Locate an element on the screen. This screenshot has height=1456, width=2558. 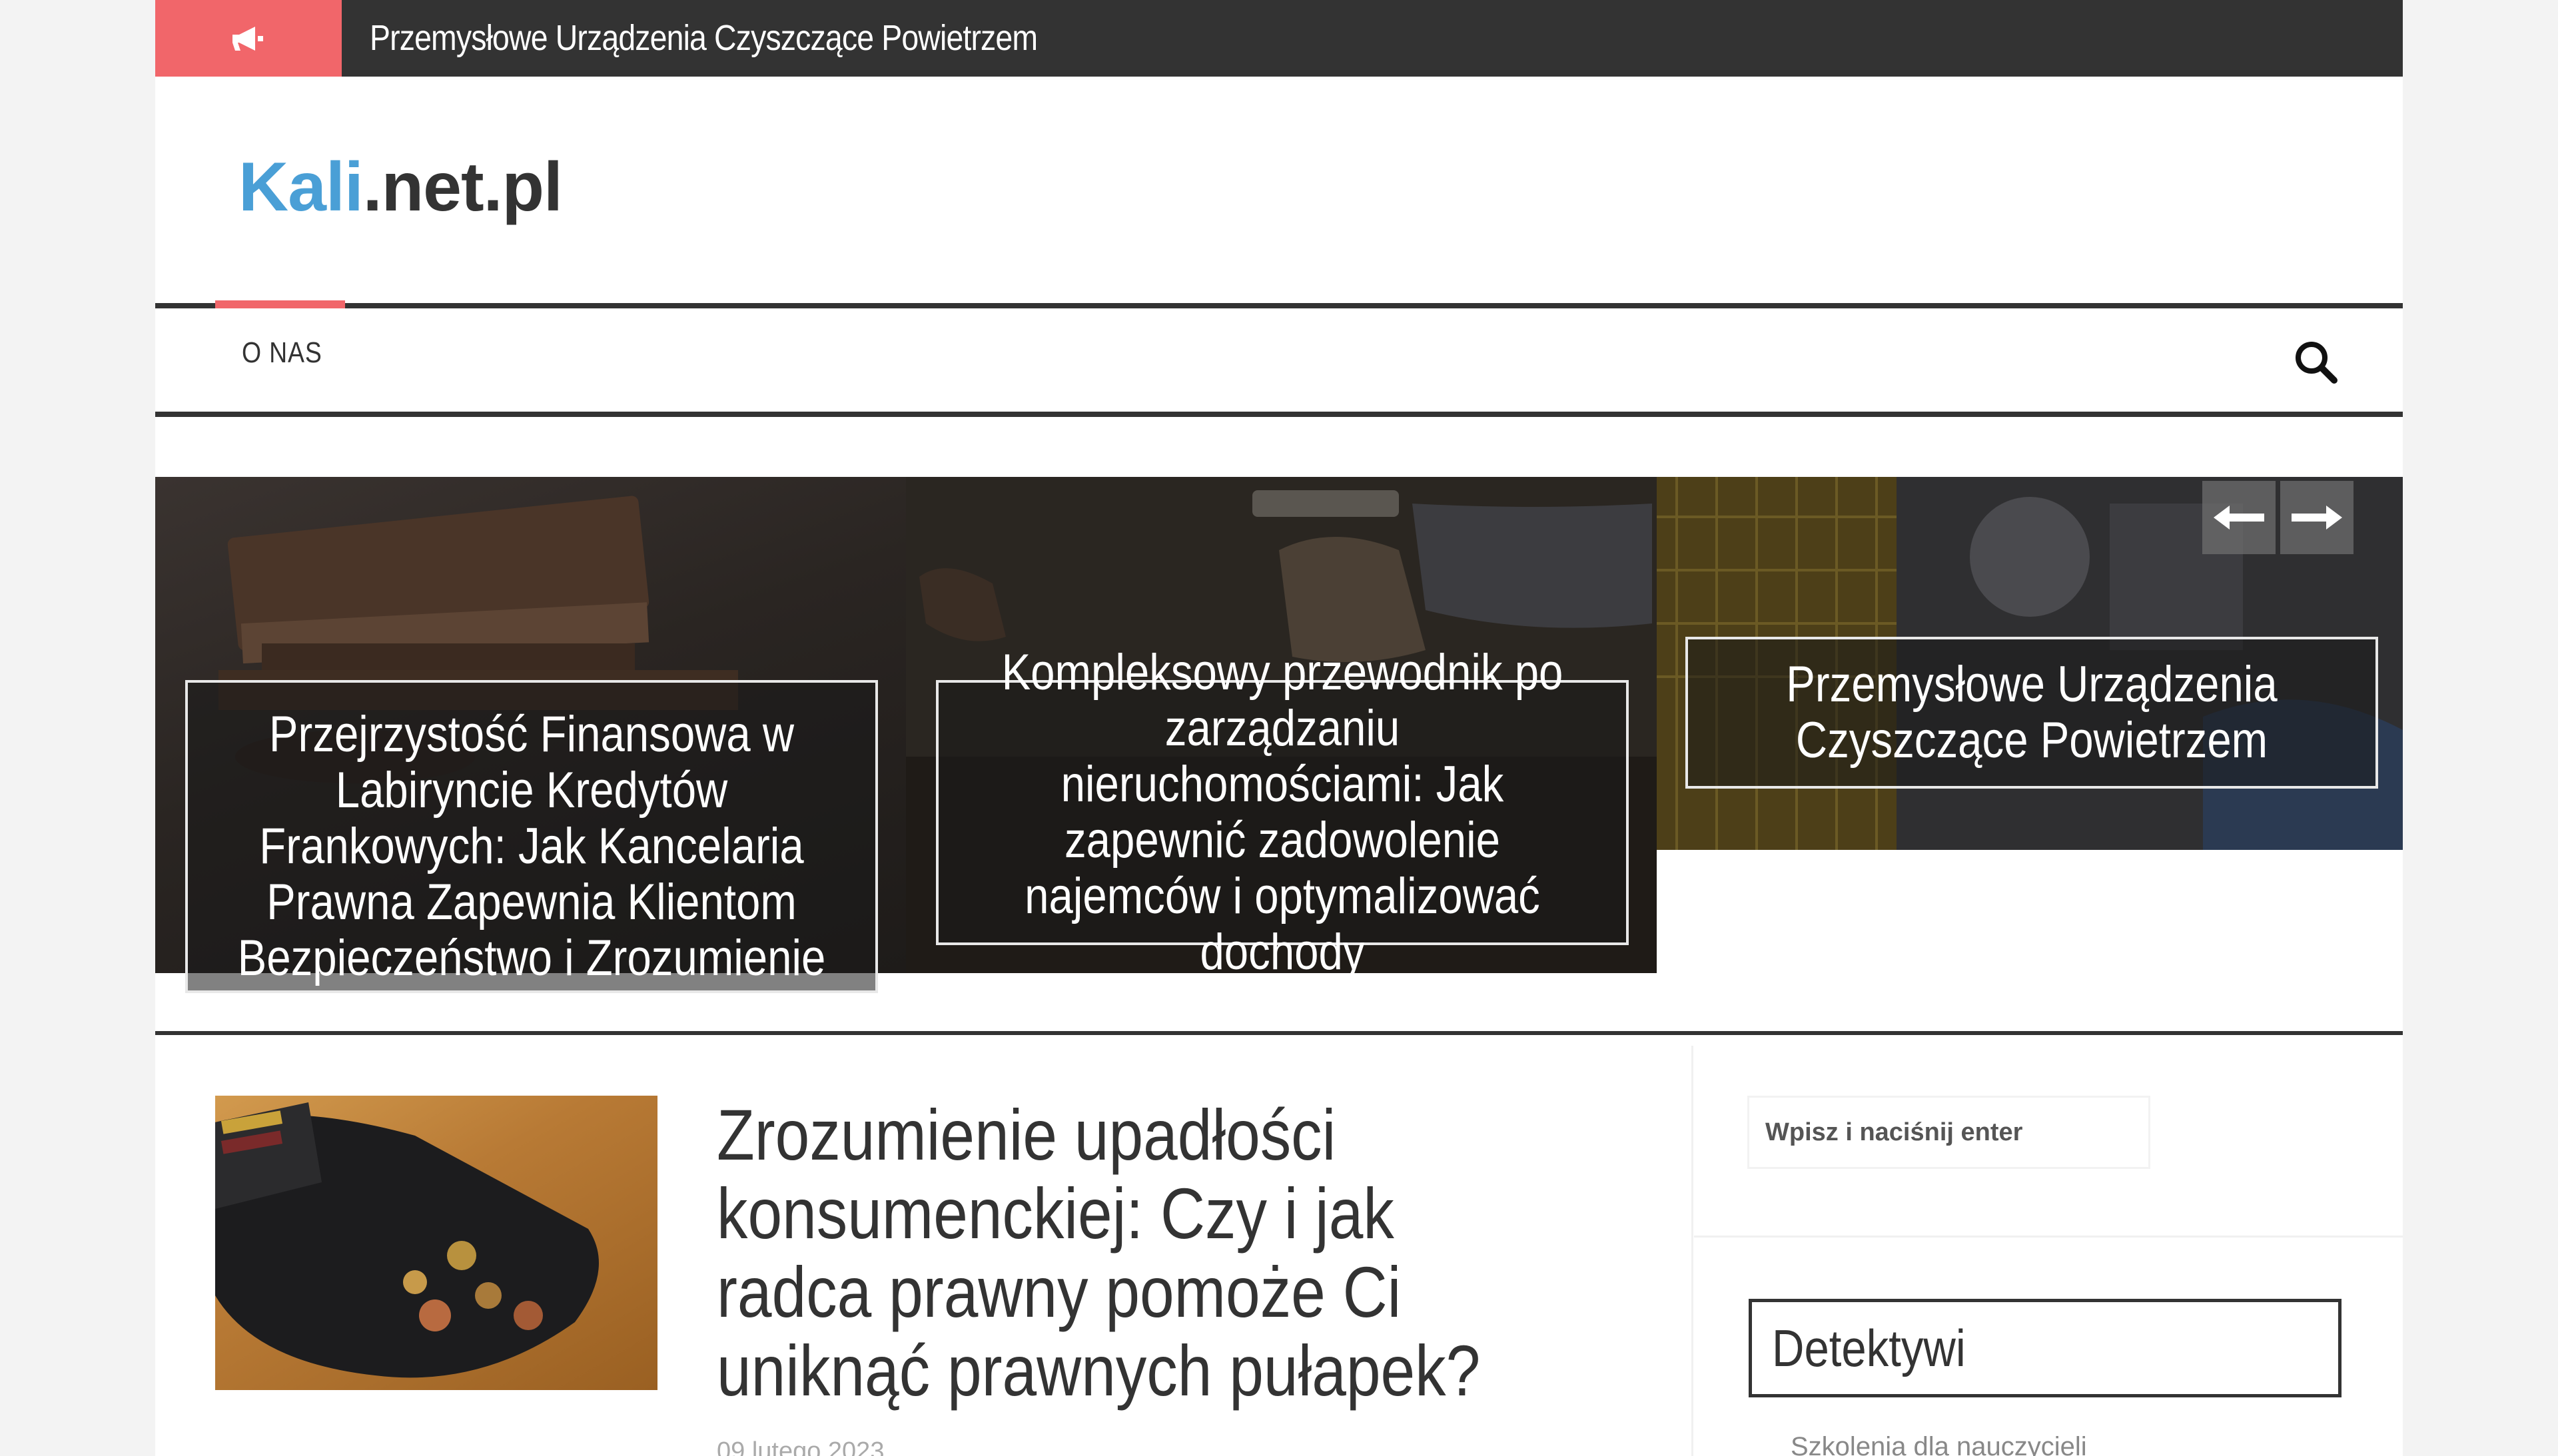
nav-bottom-border is located at coordinates (1279, 414).